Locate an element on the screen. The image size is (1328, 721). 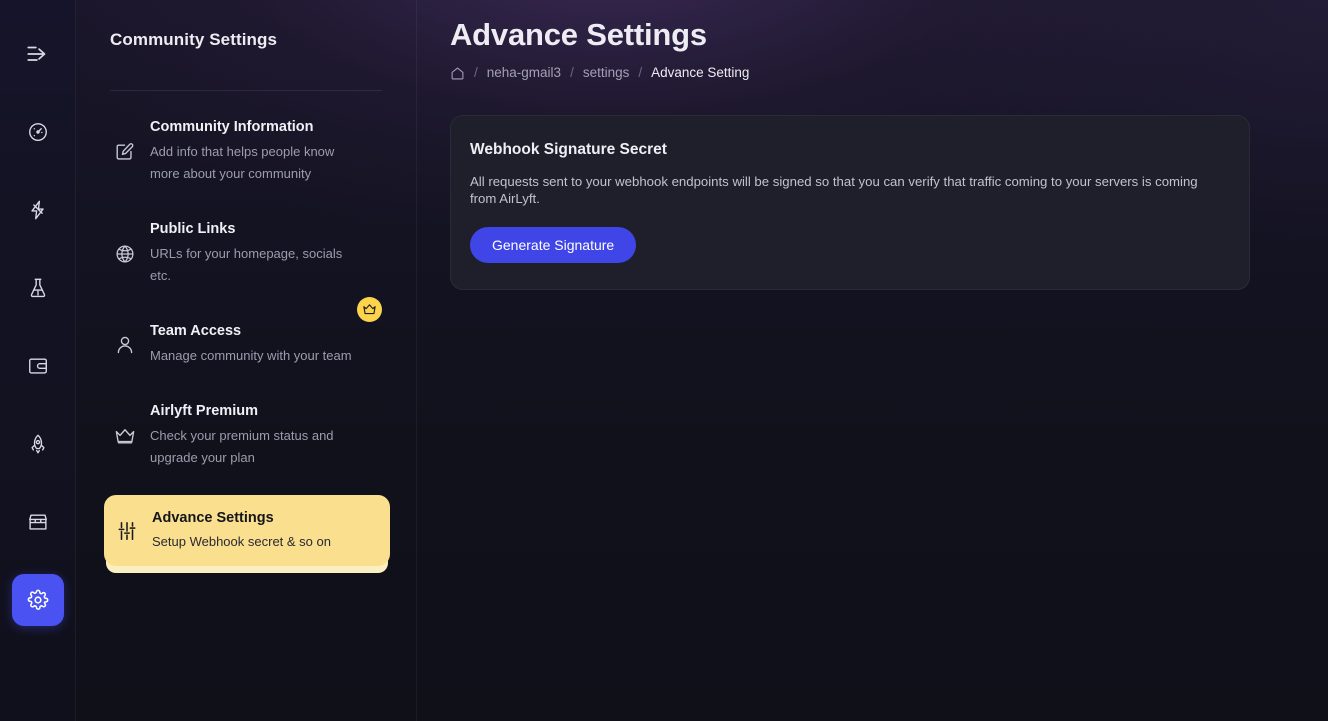
store-icon is located at coordinates (38, 522).